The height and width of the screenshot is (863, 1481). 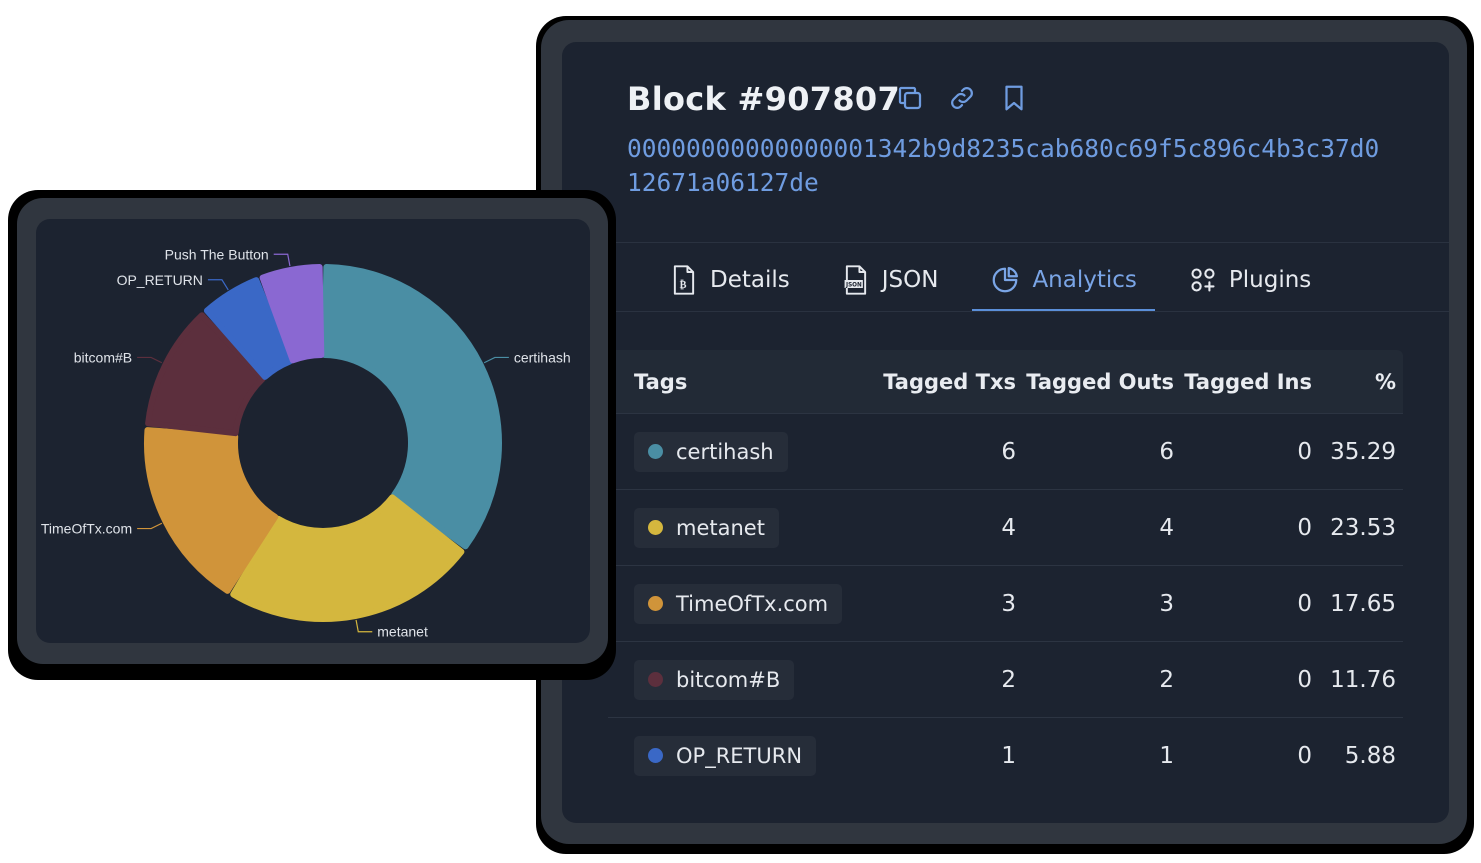 I want to click on donut-slice-certihash, so click(x=411, y=407).